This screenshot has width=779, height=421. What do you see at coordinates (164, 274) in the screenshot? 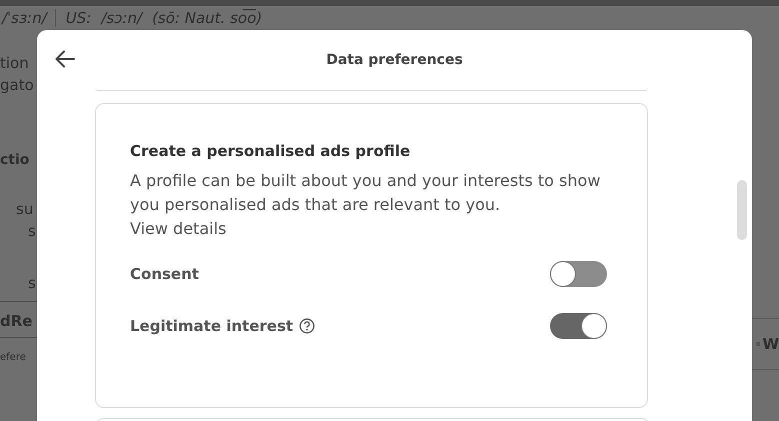
I see `option-label: Consent` at bounding box center [164, 274].